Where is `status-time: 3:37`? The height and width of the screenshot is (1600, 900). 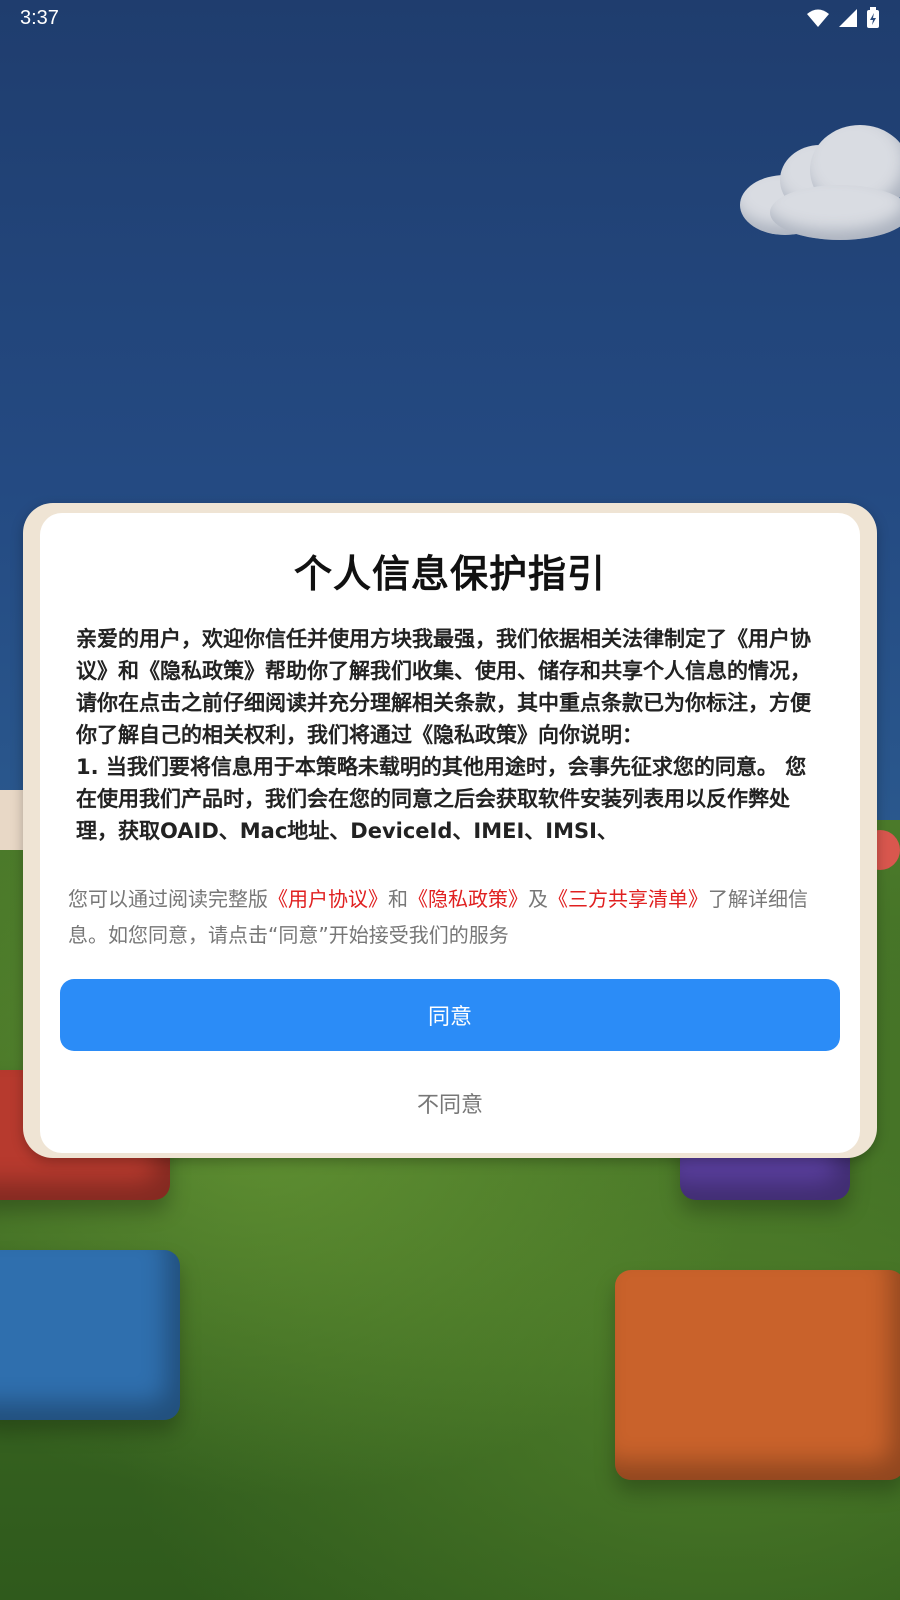 status-time: 3:37 is located at coordinates (39, 18).